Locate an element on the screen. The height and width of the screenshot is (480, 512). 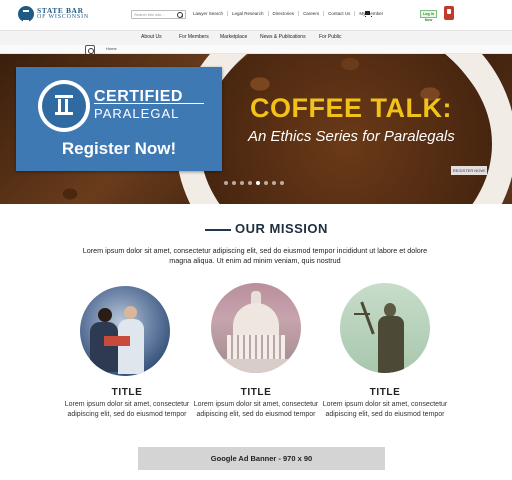
capitol-dome is located at coordinates (256, 319).